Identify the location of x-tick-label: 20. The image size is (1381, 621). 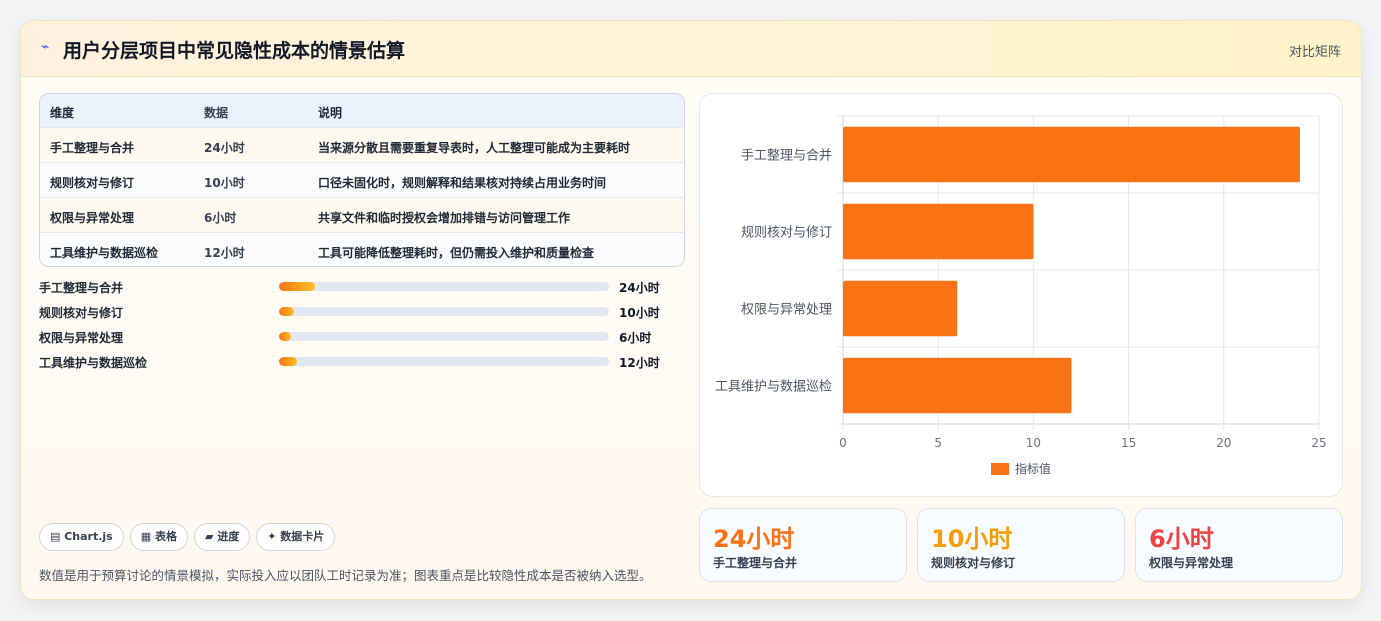
(1223, 443).